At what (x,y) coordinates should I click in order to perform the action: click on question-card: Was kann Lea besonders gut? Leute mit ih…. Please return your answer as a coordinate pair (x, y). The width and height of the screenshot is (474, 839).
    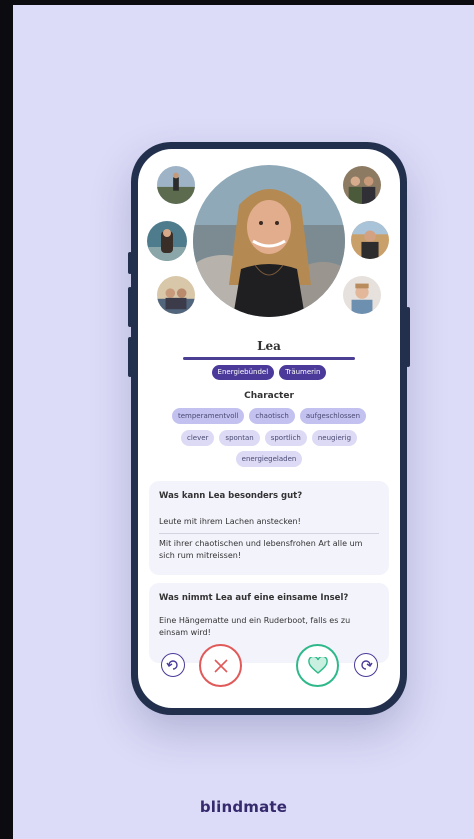
    Looking at the image, I should click on (269, 528).